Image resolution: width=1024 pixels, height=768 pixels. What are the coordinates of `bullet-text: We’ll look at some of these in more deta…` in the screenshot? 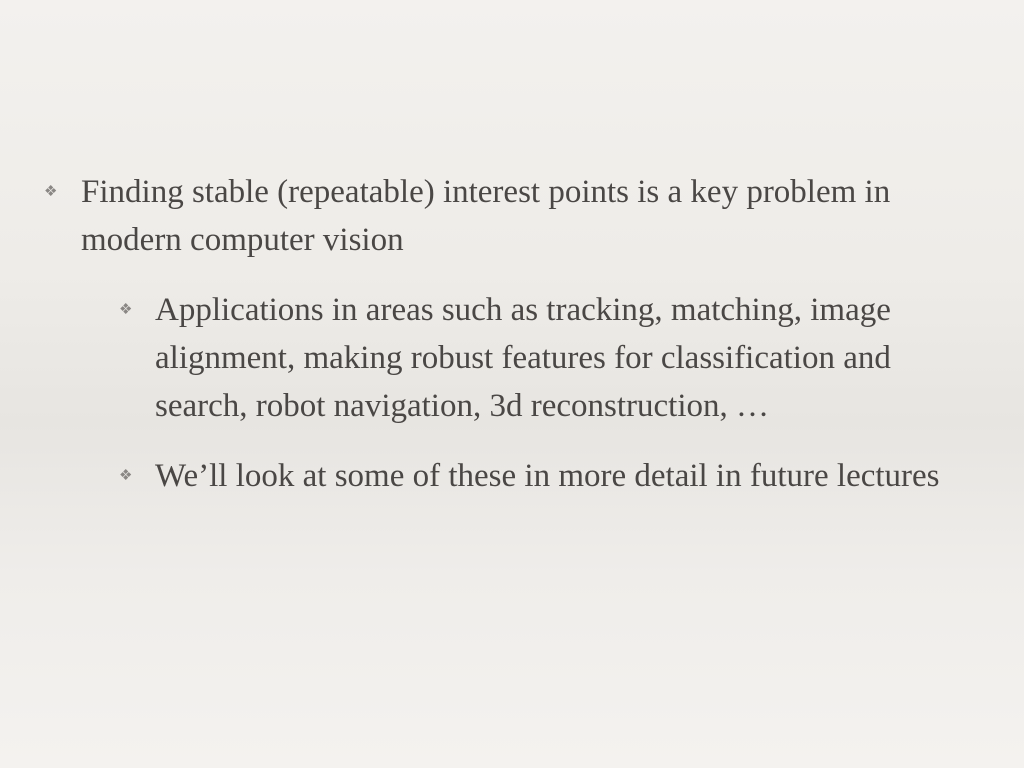 It's located at (547, 476).